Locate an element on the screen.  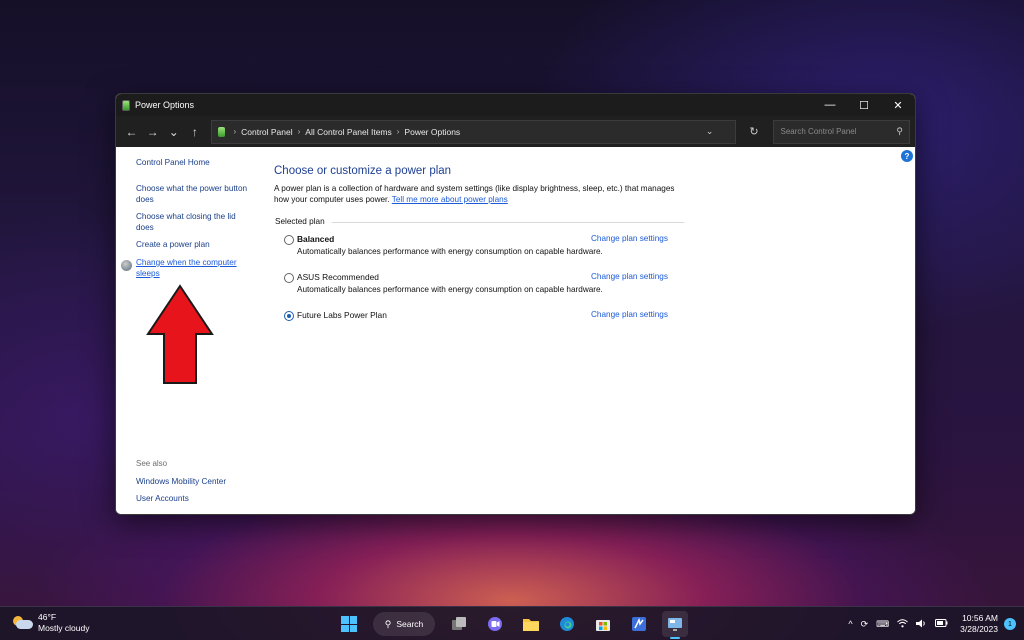
close-button: ✕ is located at coordinates (898, 105).